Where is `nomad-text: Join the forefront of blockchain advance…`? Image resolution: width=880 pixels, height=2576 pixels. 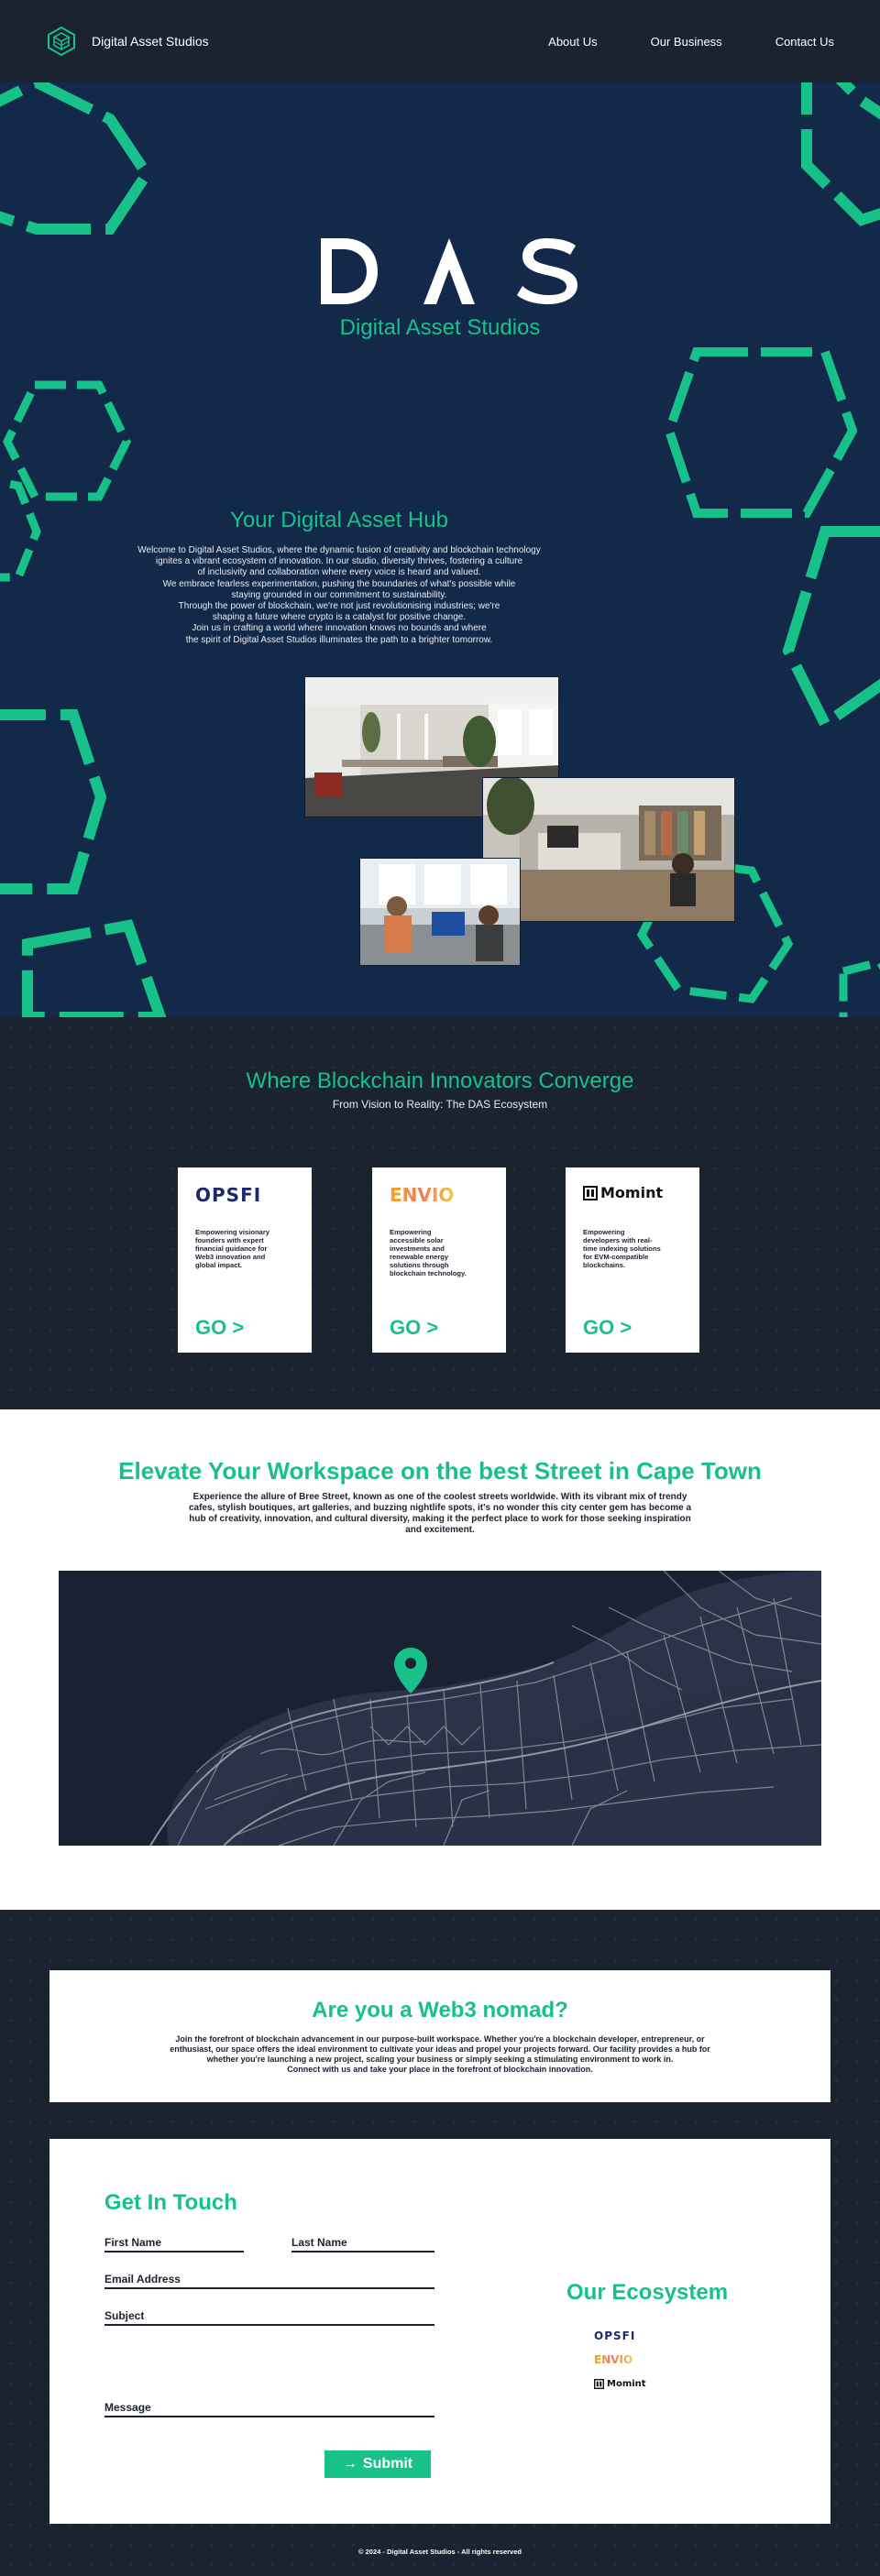
nomad-text: Join the forefront of blockchain advance… is located at coordinates (440, 2054).